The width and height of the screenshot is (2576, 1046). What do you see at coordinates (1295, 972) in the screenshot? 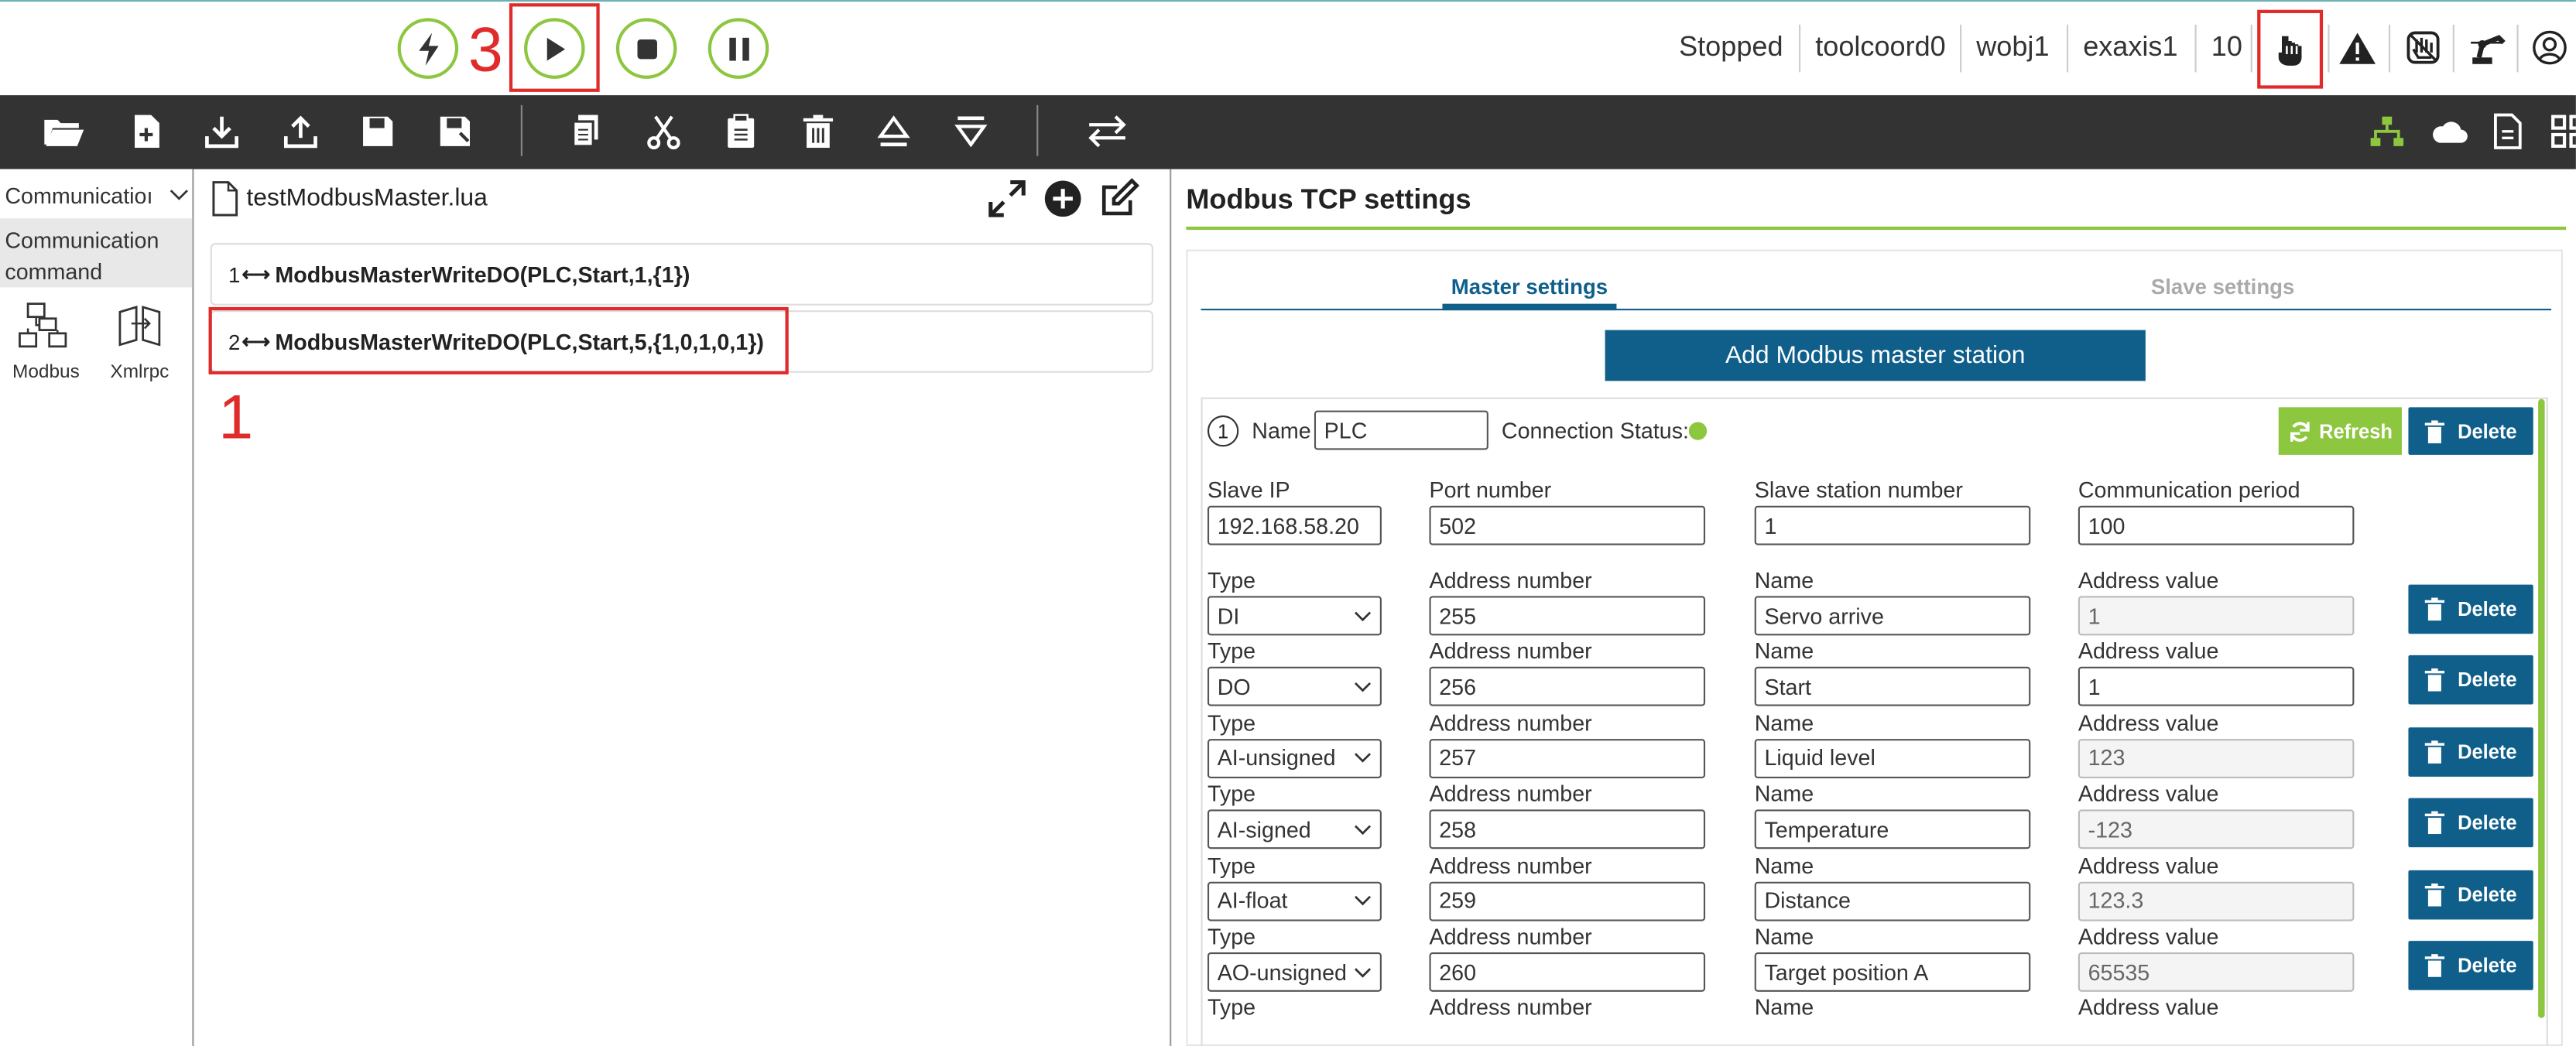
I see `register-type-select: AO-unsigned` at bounding box center [1295, 972].